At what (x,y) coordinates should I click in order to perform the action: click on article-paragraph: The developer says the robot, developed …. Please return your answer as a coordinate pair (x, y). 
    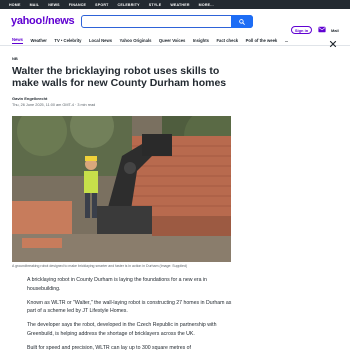
    Looking at the image, I should click on (122, 329).